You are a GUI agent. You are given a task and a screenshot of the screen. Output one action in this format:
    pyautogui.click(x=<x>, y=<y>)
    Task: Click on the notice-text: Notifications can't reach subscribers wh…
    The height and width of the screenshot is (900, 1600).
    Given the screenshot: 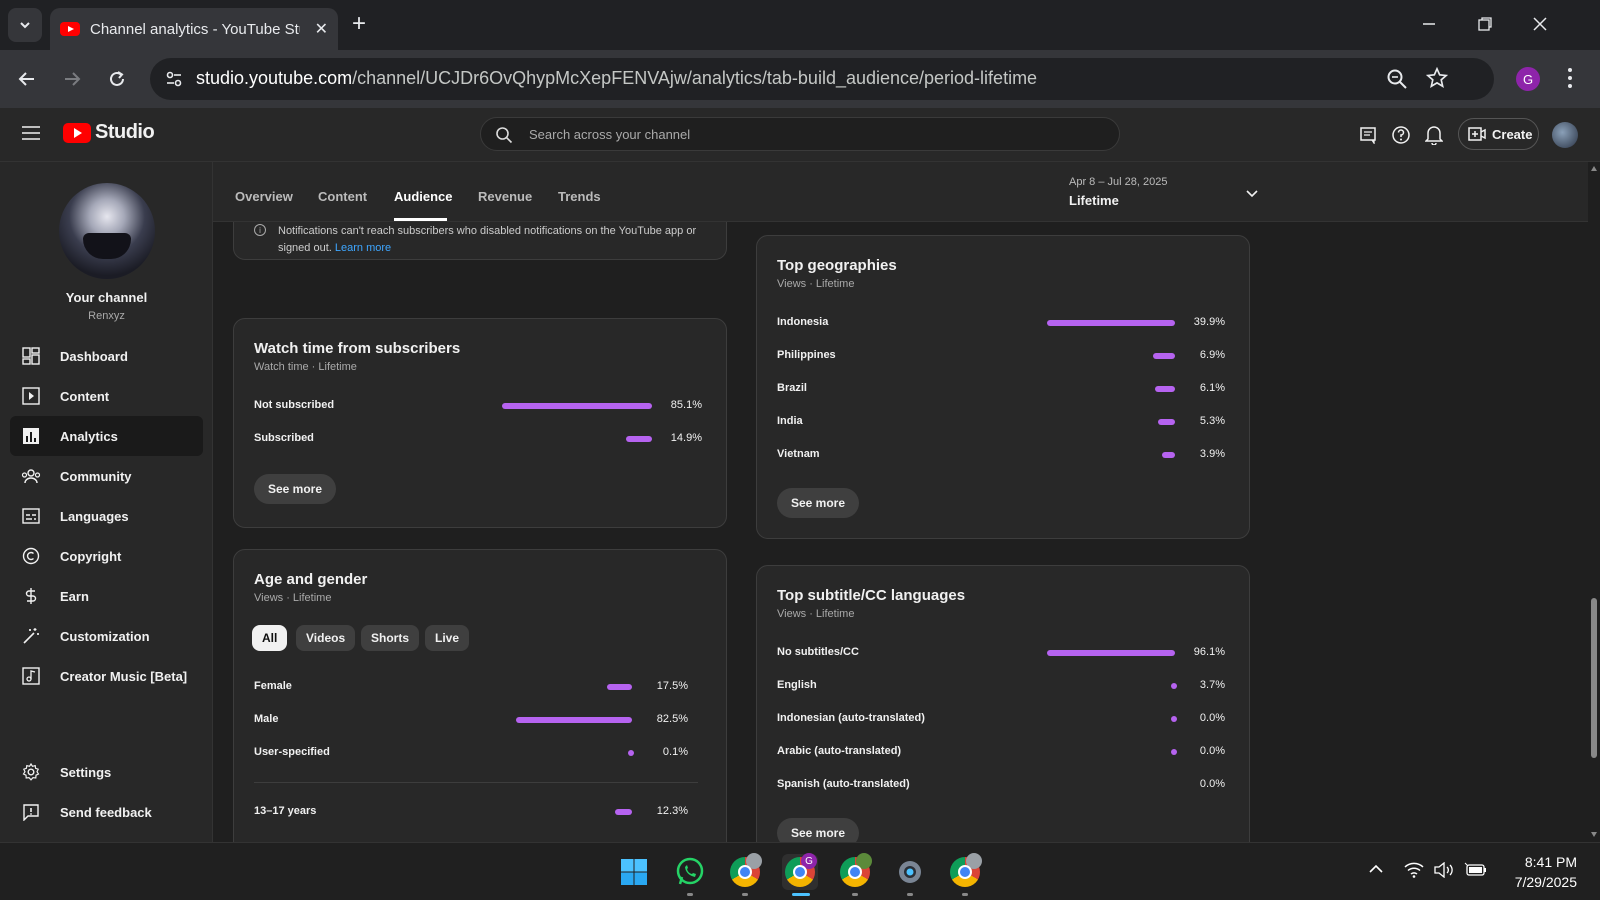 What is the action you would take?
    pyautogui.click(x=487, y=239)
    